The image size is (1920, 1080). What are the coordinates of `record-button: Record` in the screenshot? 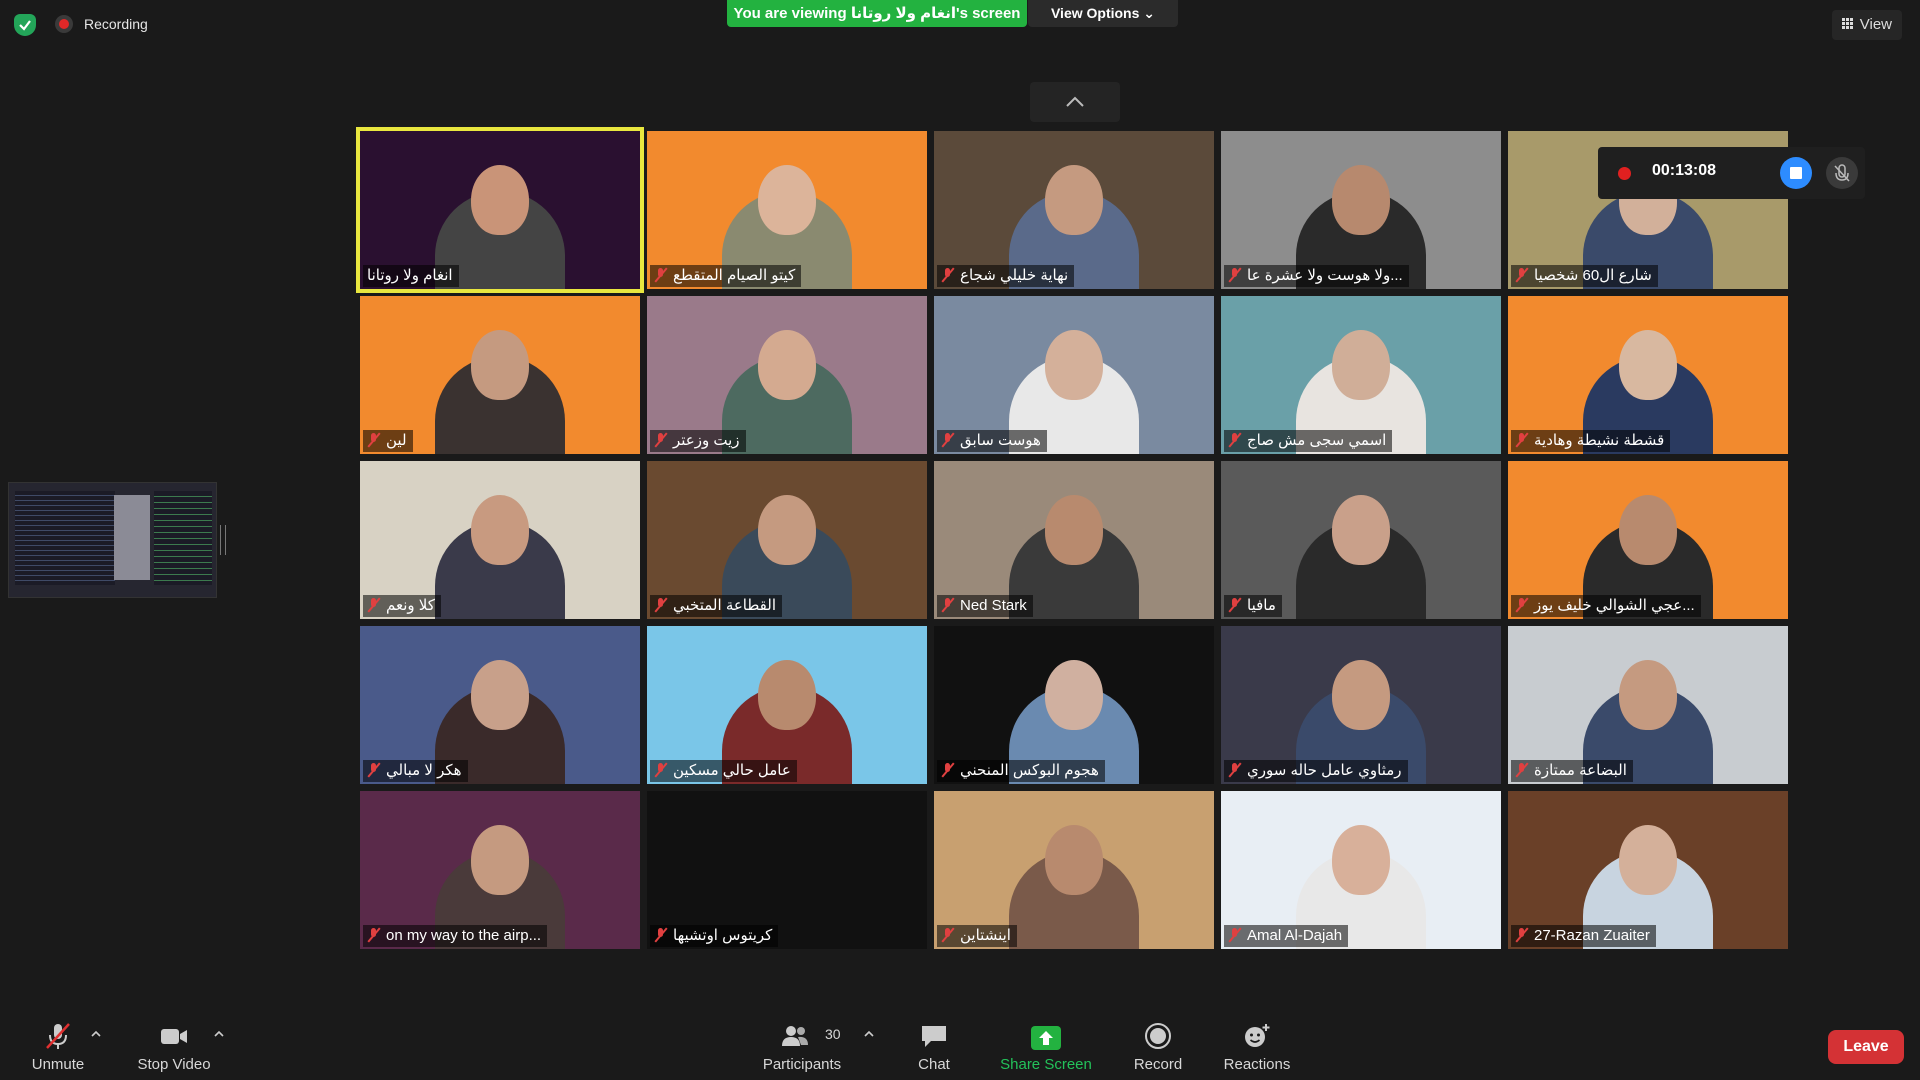 It's located at (1158, 1045).